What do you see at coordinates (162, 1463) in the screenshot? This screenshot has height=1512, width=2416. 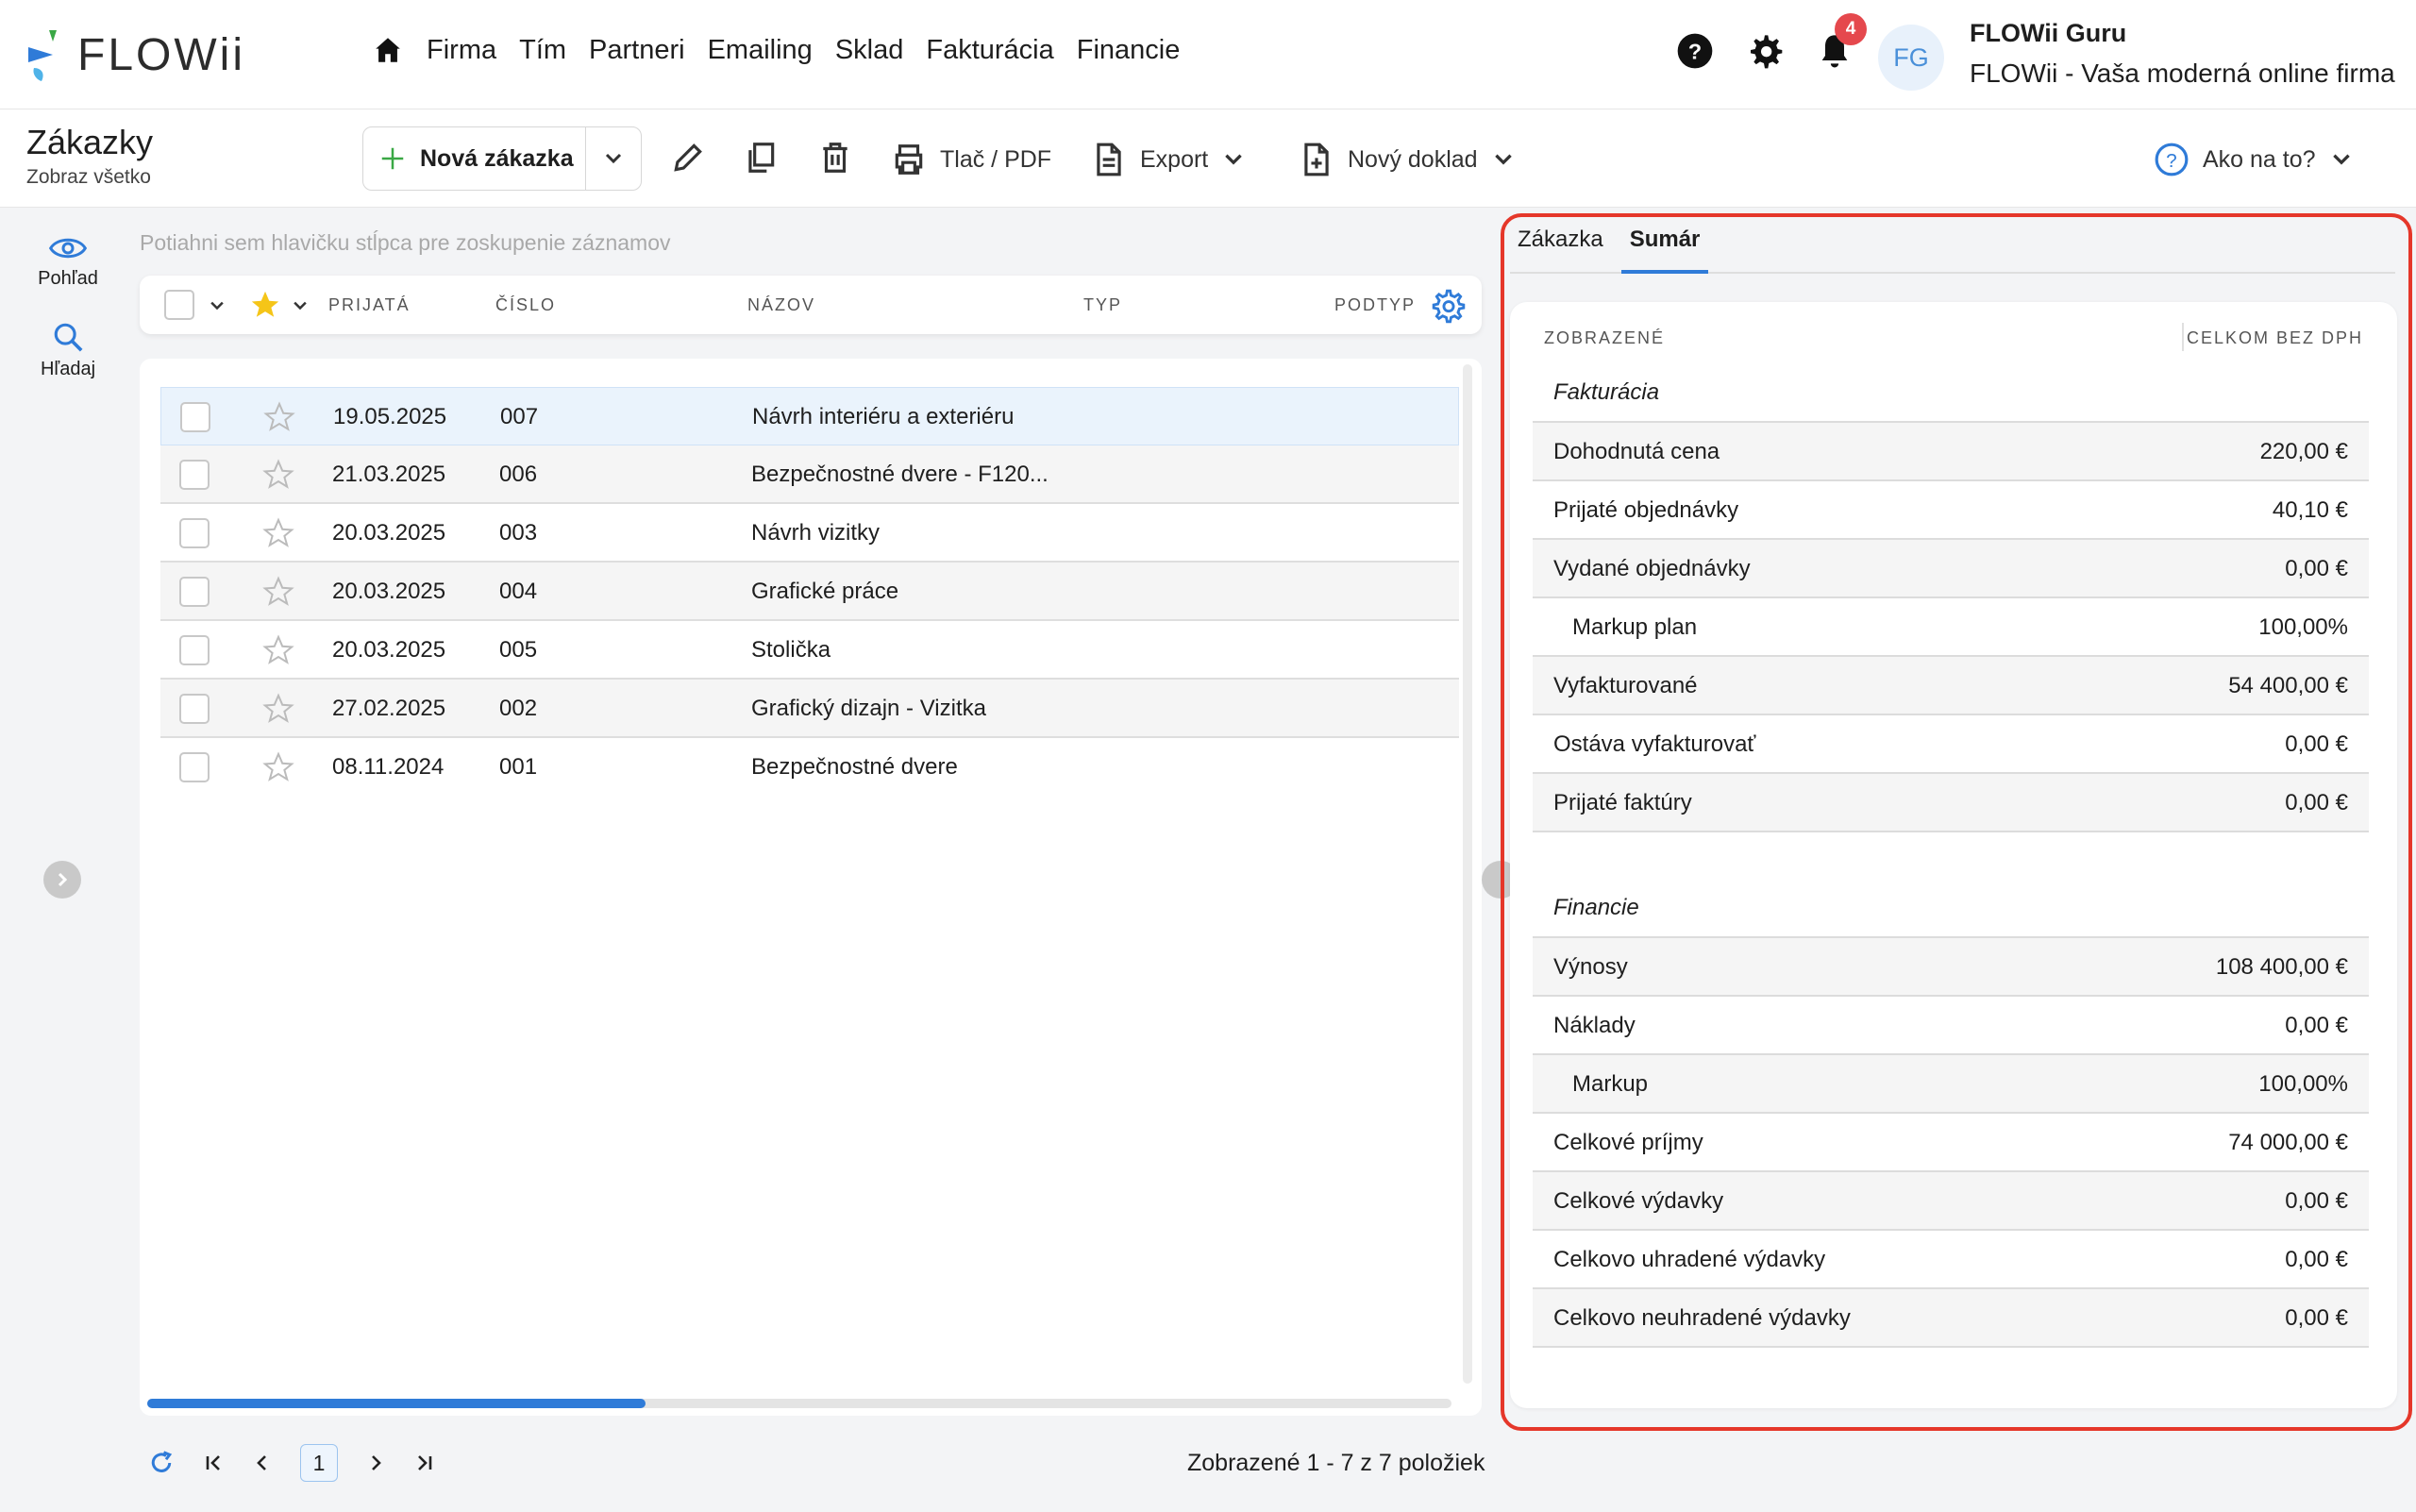 I see `refresh-icon` at bounding box center [162, 1463].